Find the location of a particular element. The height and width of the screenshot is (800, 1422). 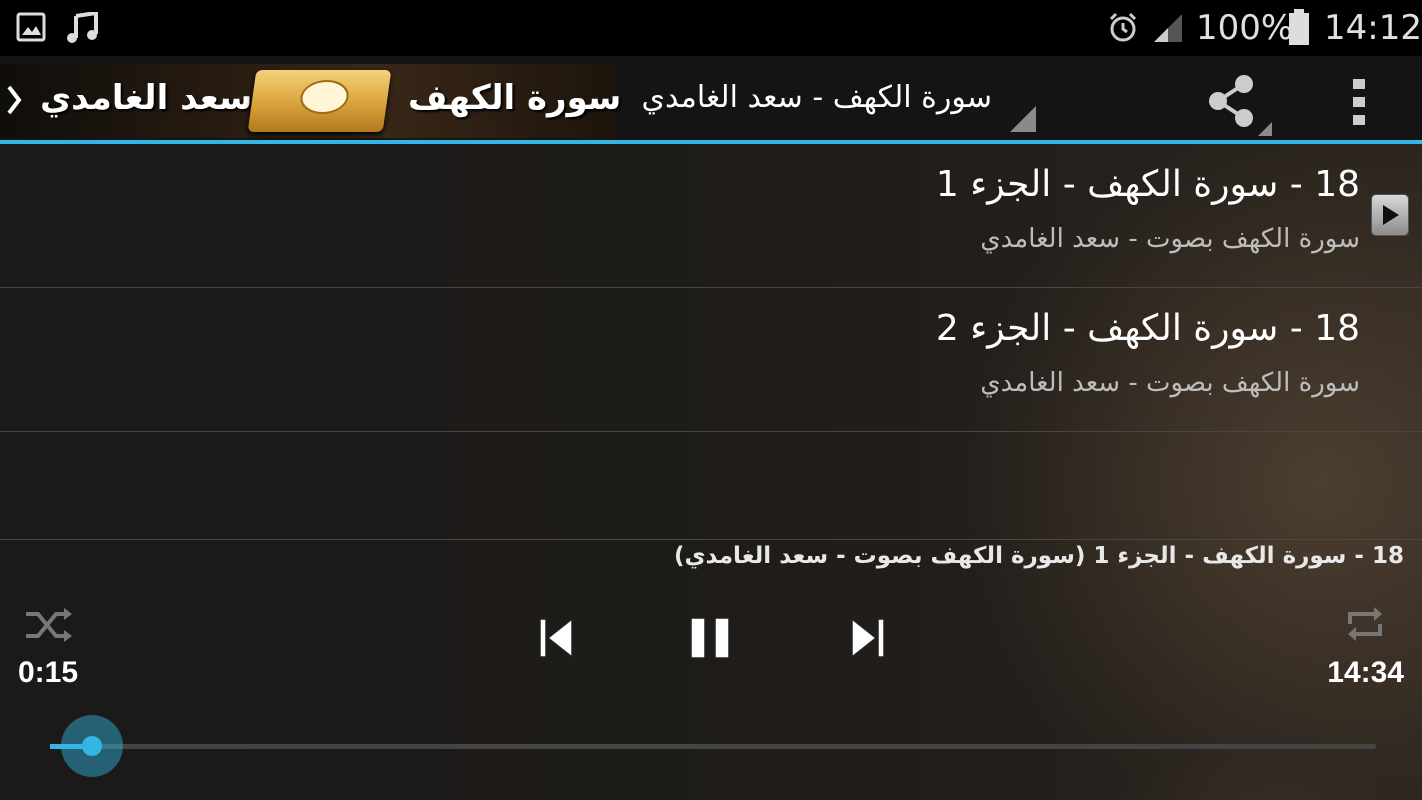

next-track-icon is located at coordinates (868, 640).